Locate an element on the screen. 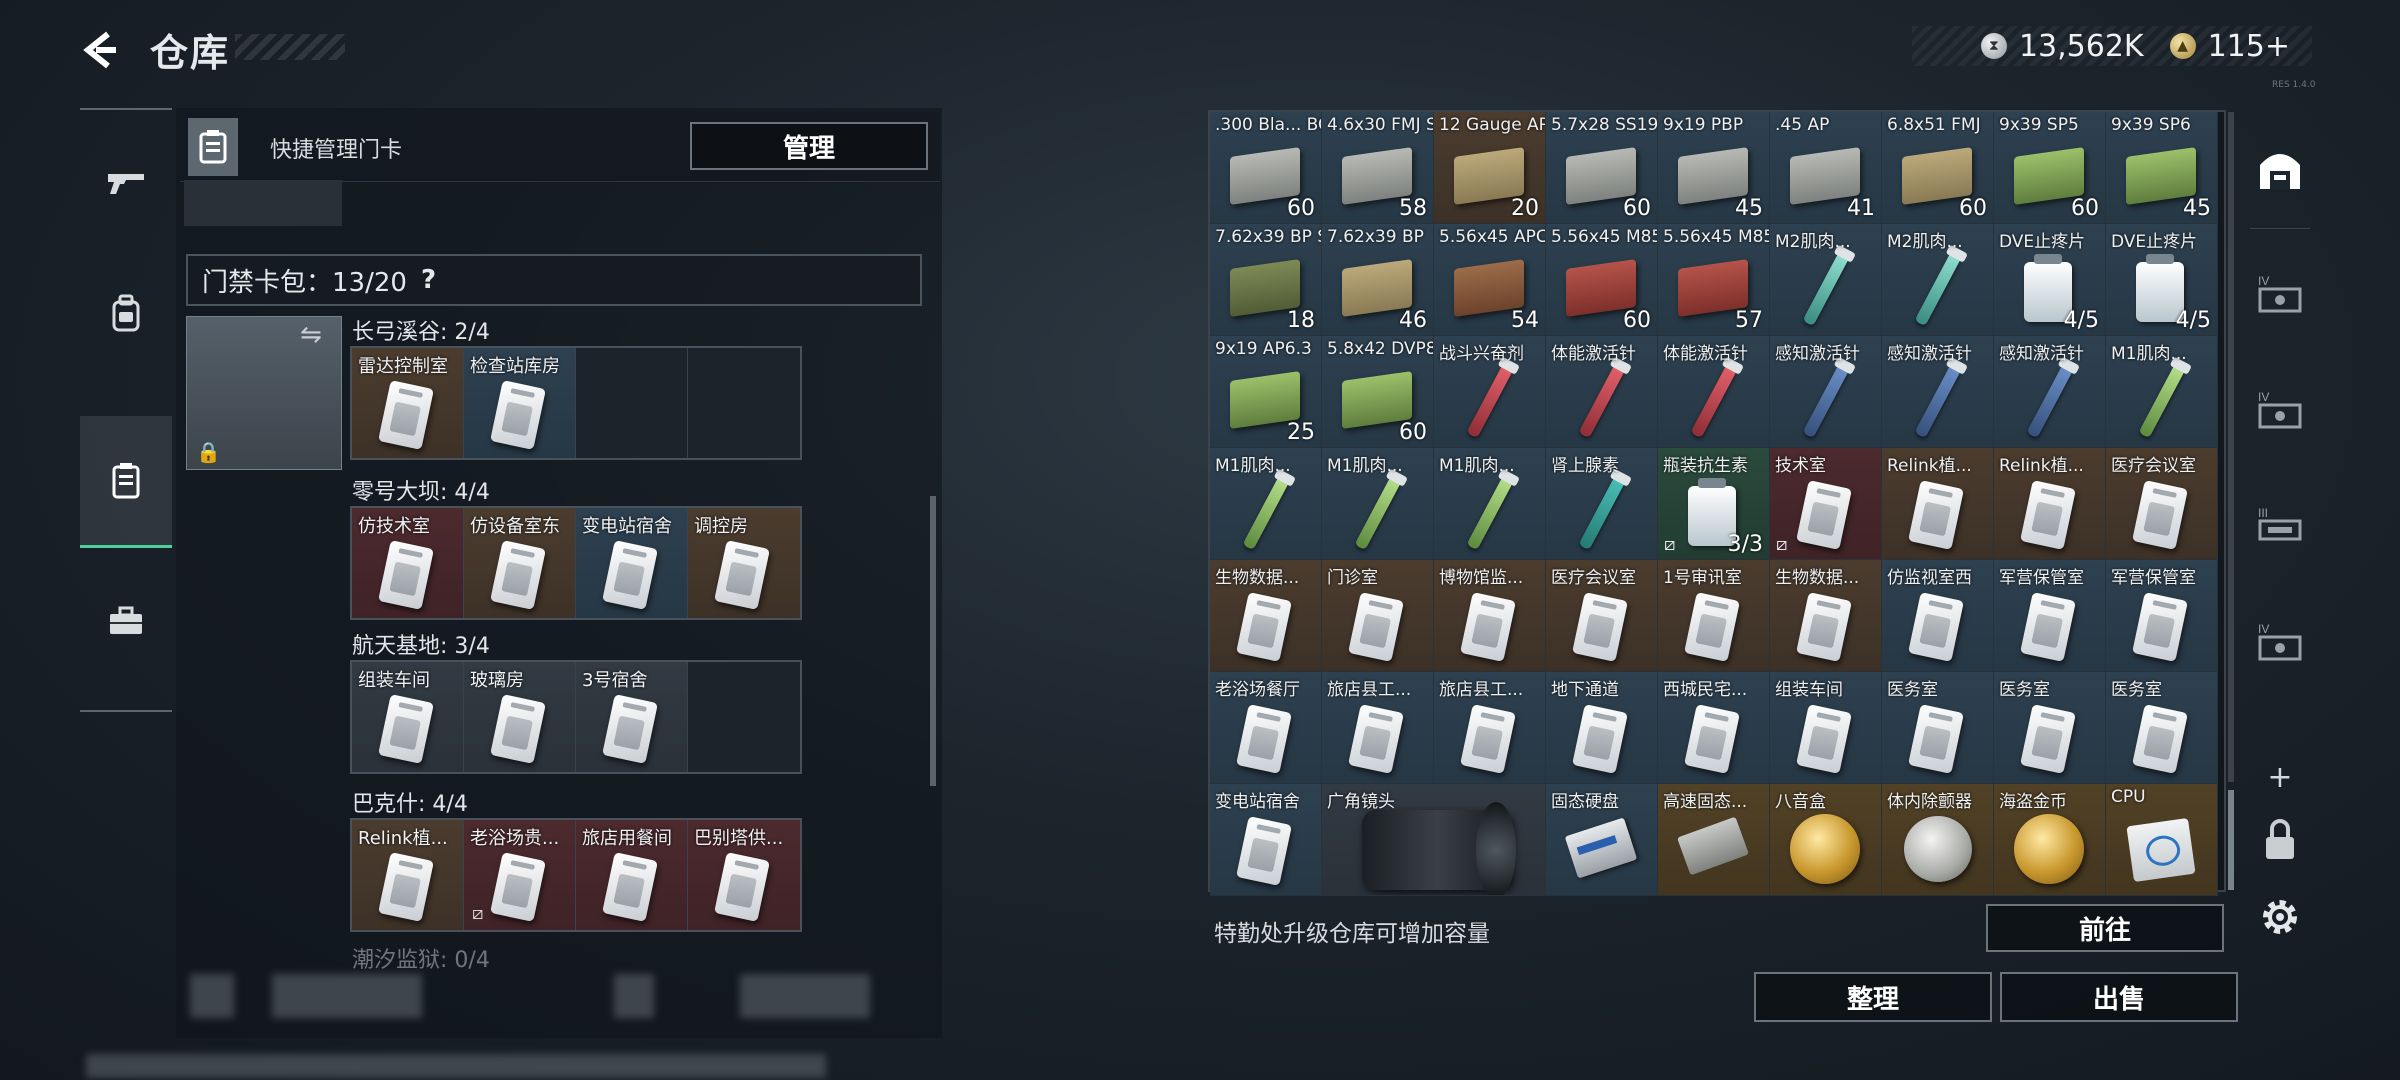  inventory-item: 门诊室 is located at coordinates (1378, 616).